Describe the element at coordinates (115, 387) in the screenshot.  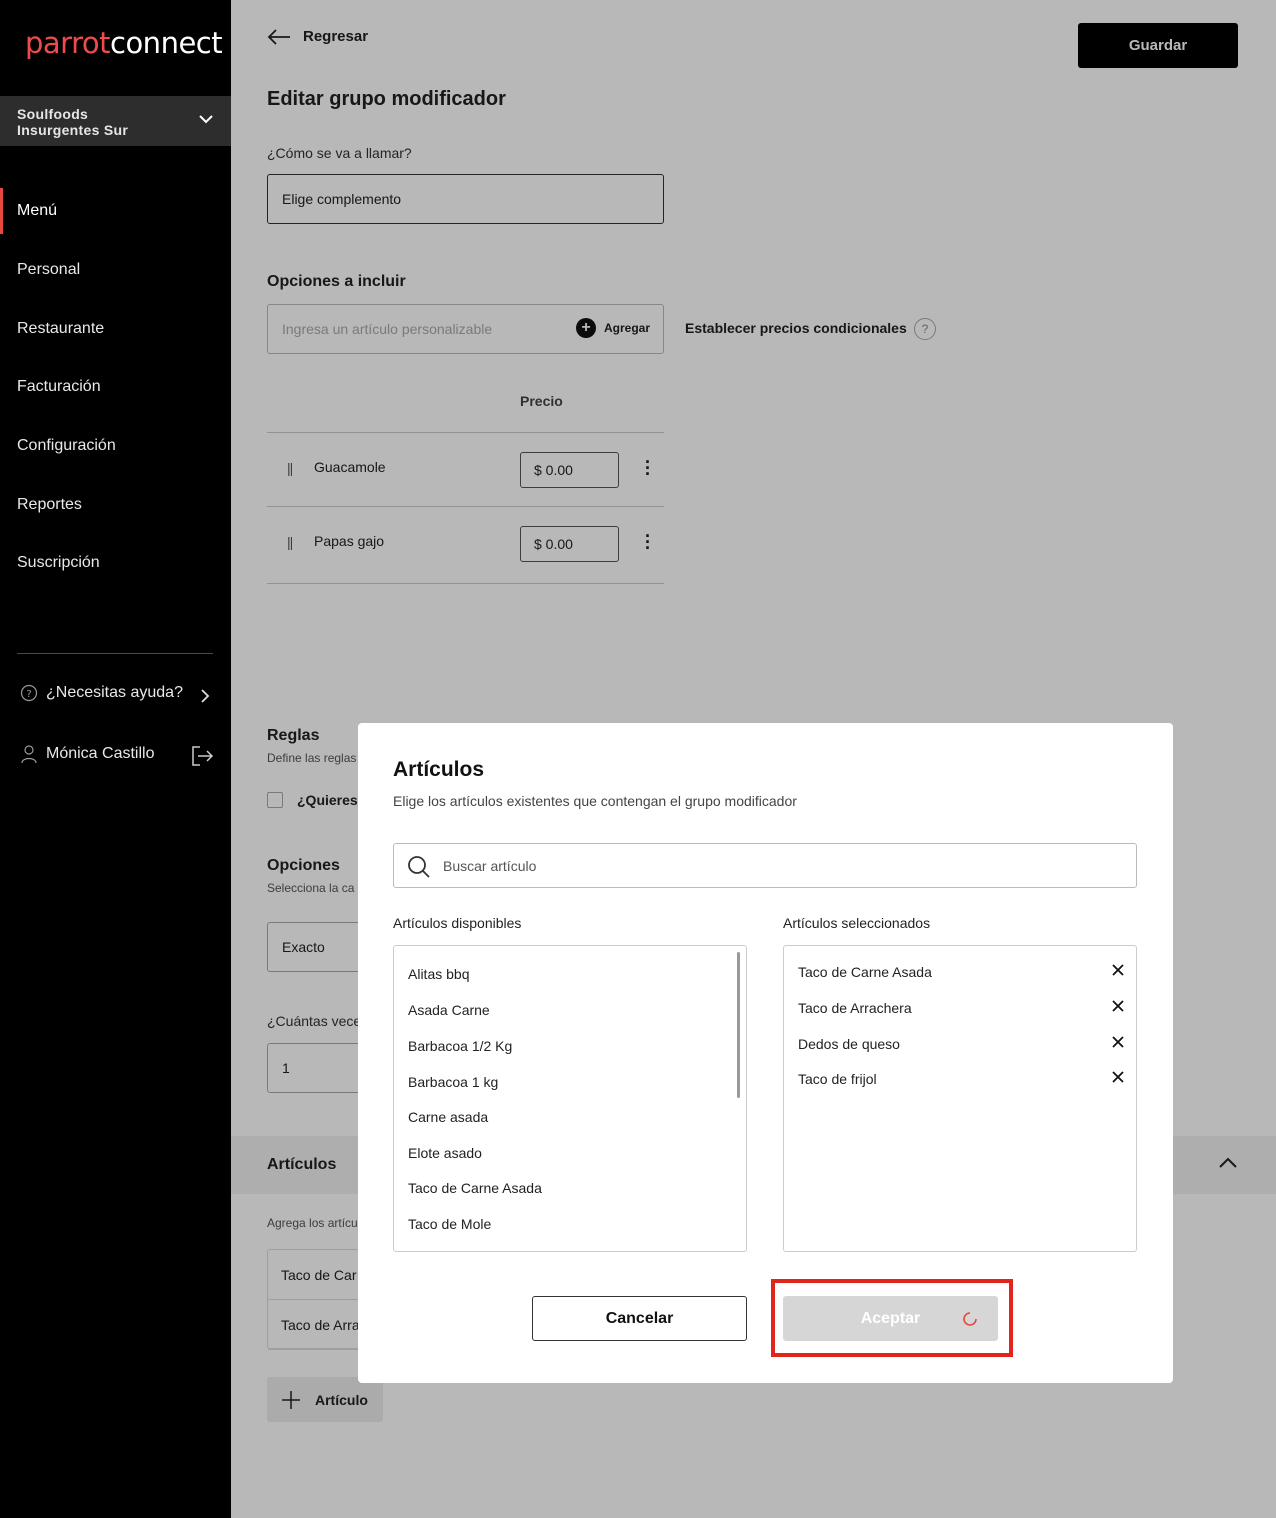
I see `sidebar-item-facturacion: Facturación` at that location.